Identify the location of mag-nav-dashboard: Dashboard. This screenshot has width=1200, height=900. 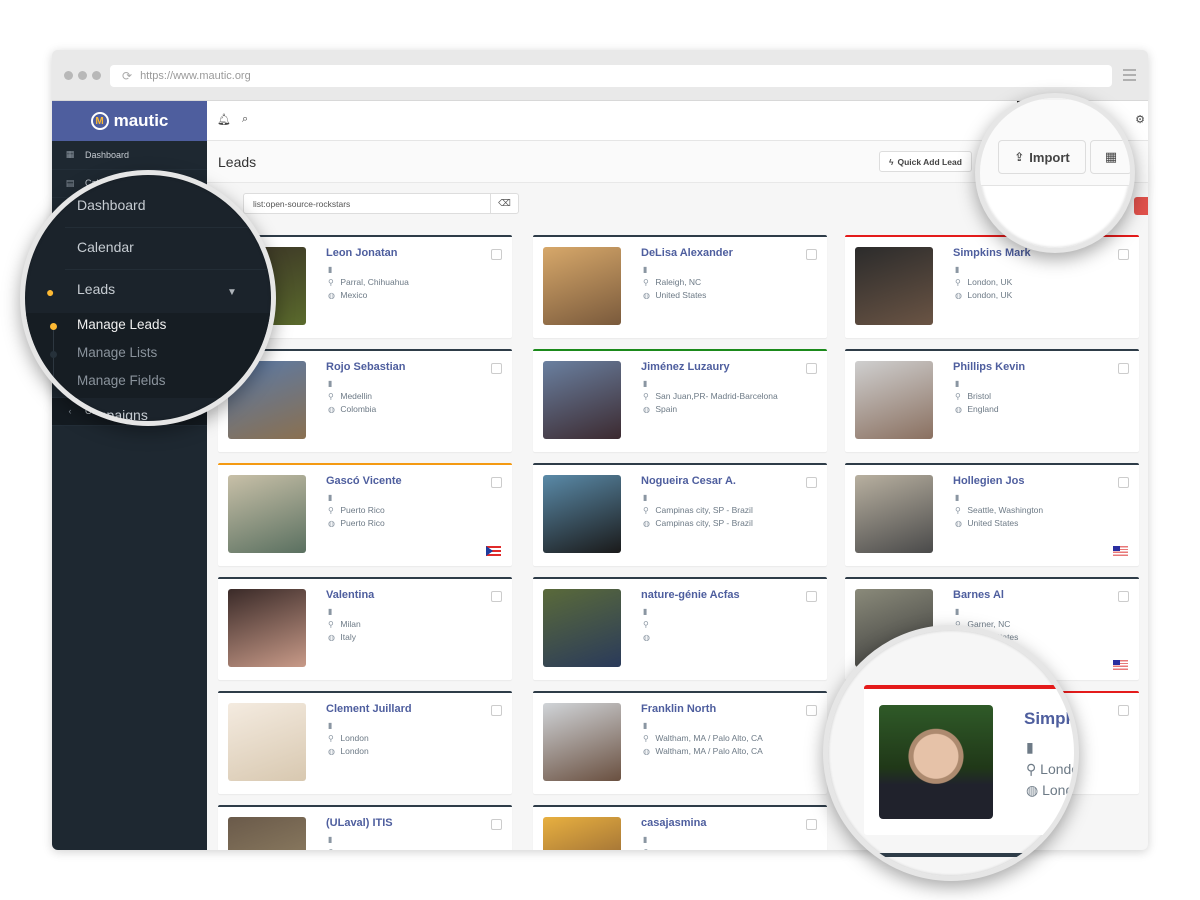
(111, 205).